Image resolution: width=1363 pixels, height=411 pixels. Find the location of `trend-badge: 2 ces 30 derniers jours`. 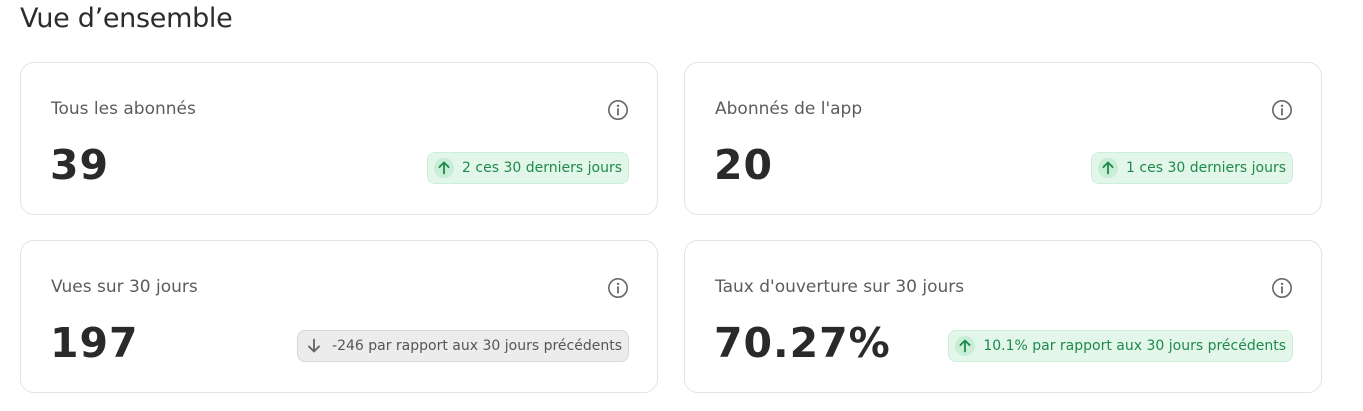

trend-badge: 2 ces 30 derniers jours is located at coordinates (528, 168).